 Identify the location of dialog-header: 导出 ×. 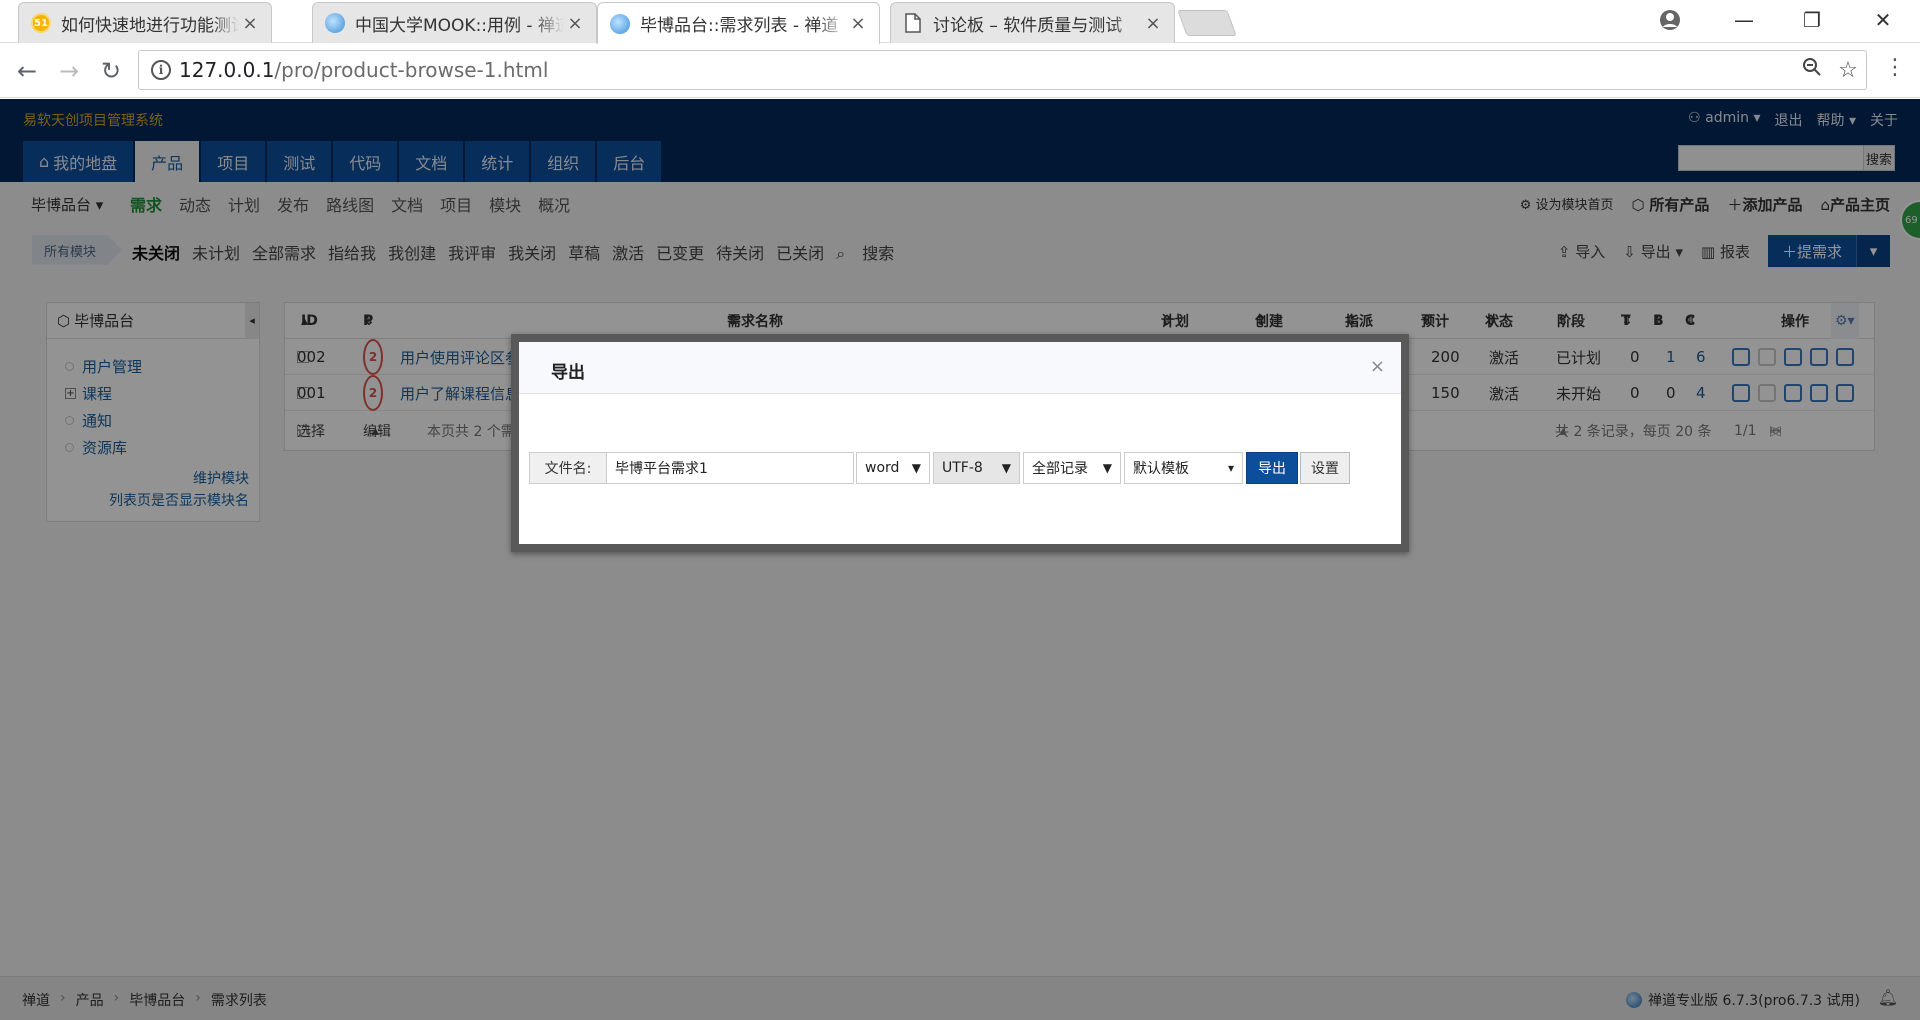
(960, 368).